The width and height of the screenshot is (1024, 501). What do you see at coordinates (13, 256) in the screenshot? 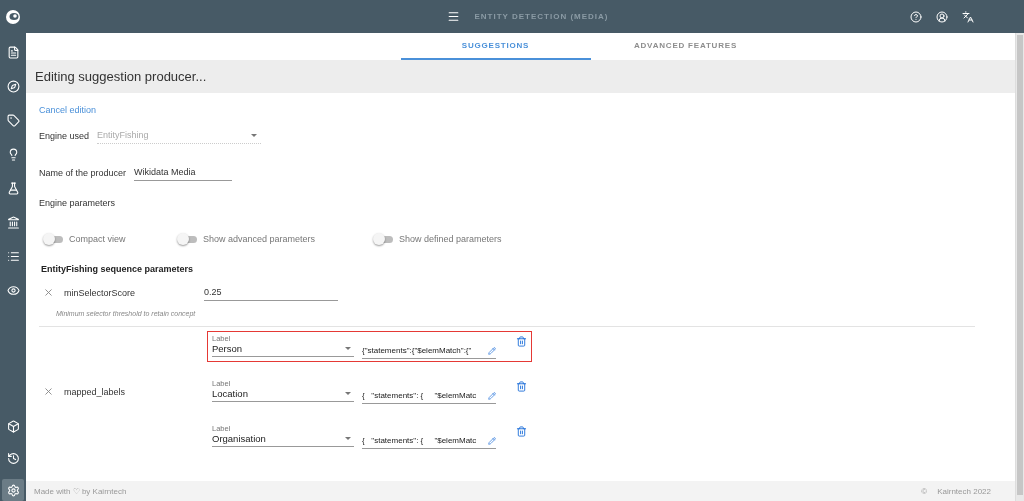
I see `list-icon` at bounding box center [13, 256].